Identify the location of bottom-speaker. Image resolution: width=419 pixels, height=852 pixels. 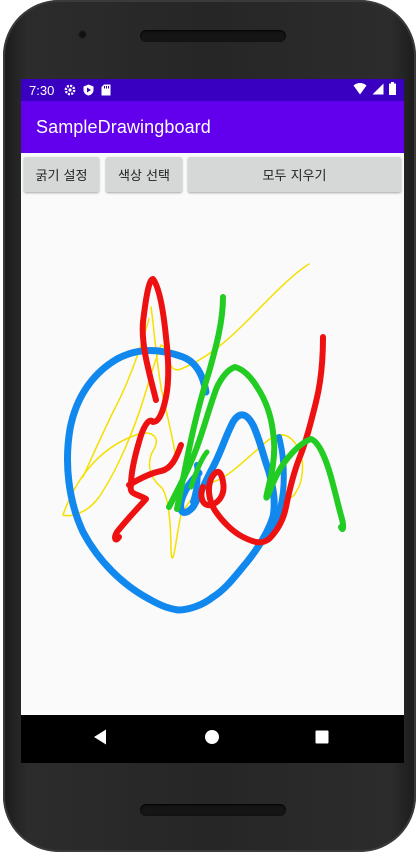
(213, 810).